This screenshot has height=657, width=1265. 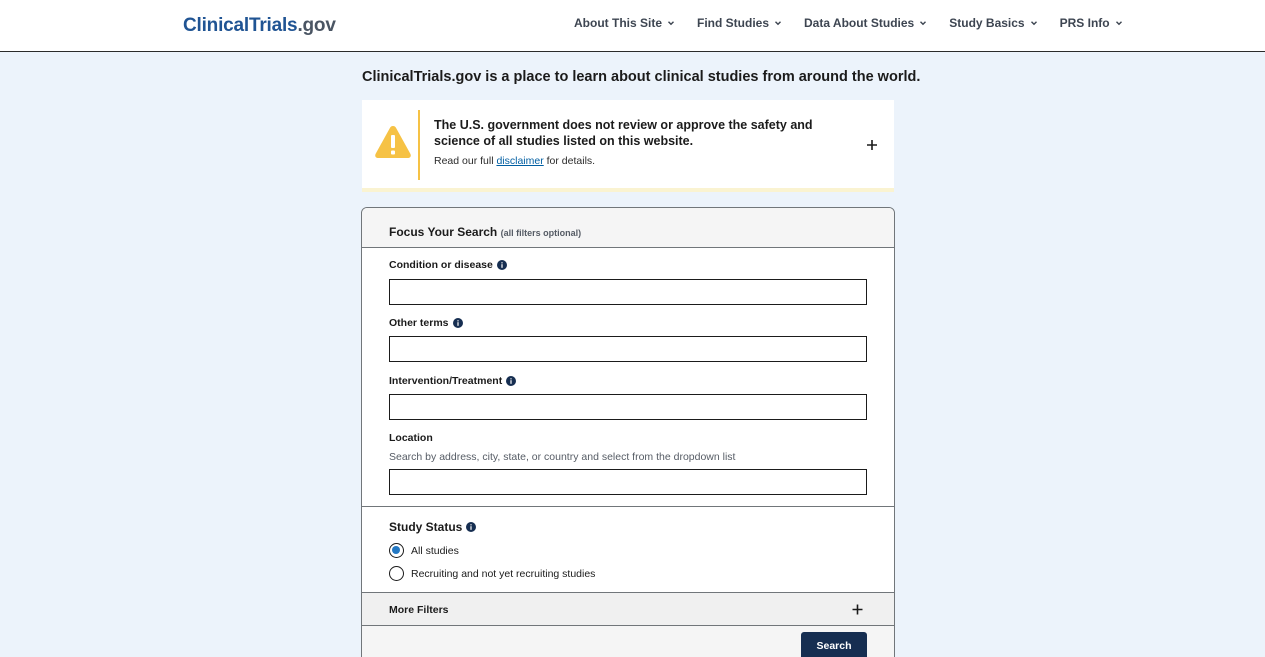 What do you see at coordinates (273, 25) in the screenshot?
I see `logo-text-trials: Trials` at bounding box center [273, 25].